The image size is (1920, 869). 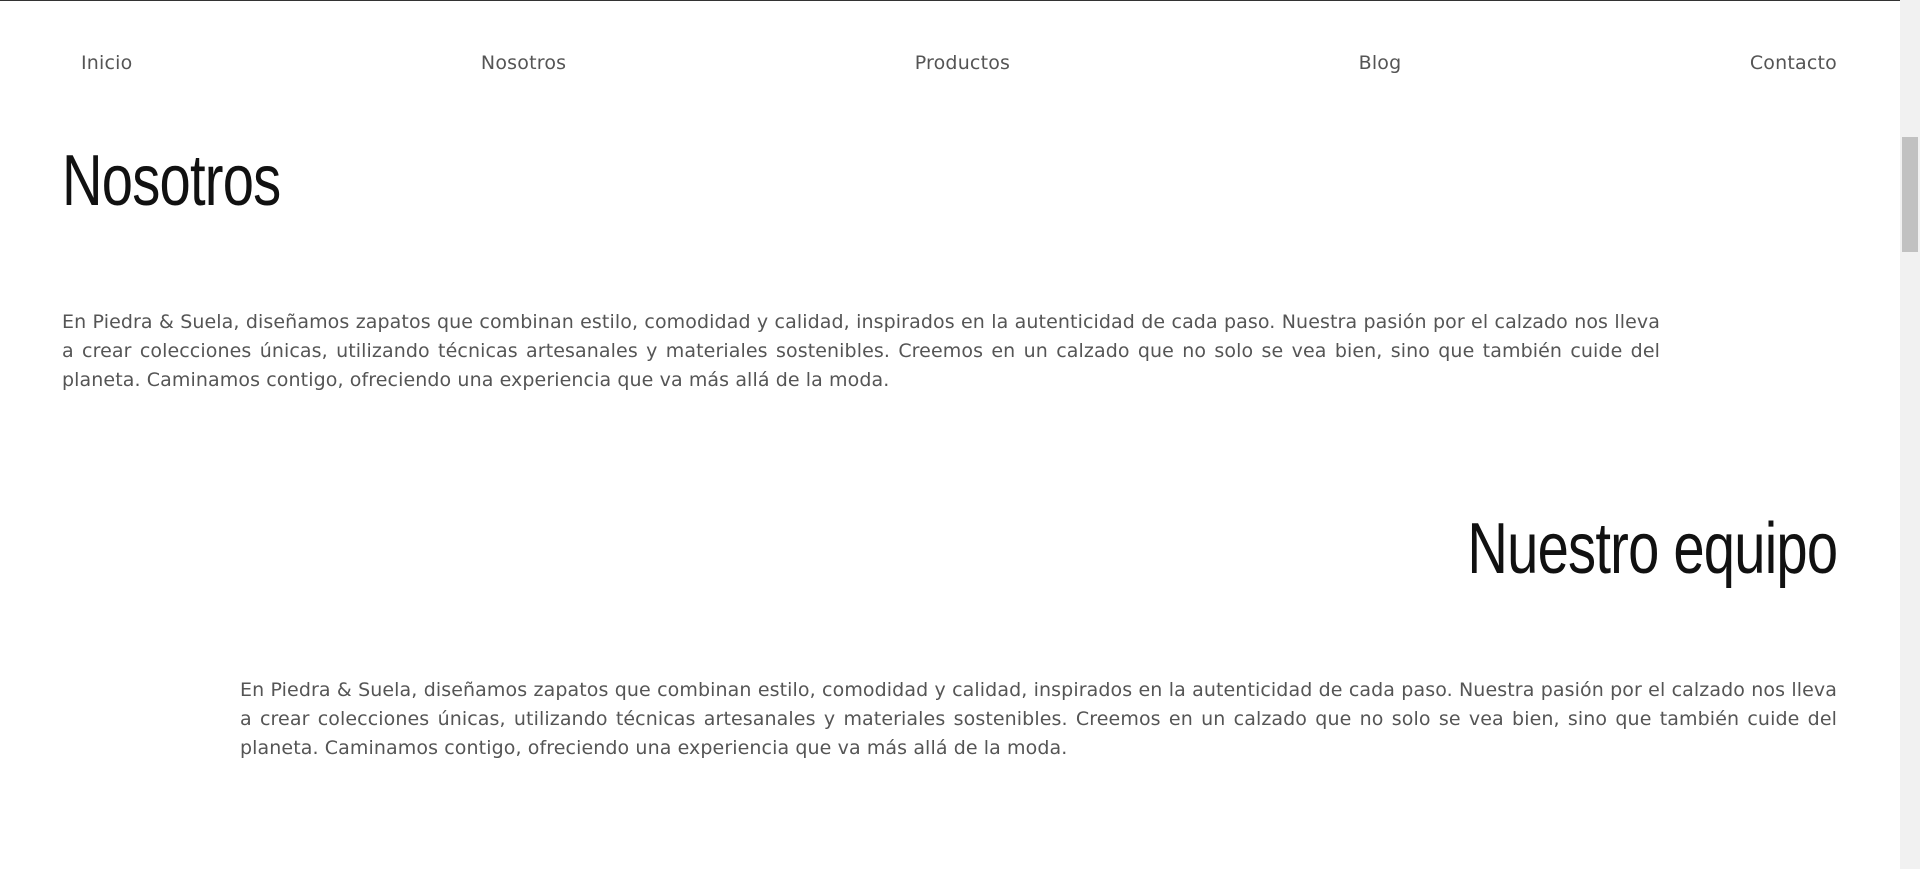 What do you see at coordinates (1652, 549) in the screenshot?
I see `section-title-equipo: Nuestro equipo` at bounding box center [1652, 549].